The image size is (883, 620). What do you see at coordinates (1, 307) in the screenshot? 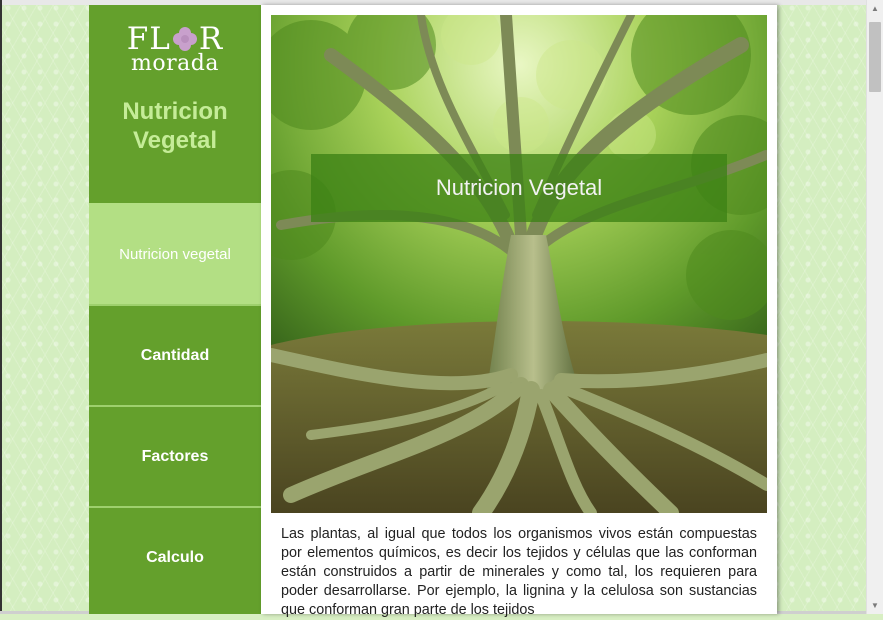
I see `window-left-edge` at bounding box center [1, 307].